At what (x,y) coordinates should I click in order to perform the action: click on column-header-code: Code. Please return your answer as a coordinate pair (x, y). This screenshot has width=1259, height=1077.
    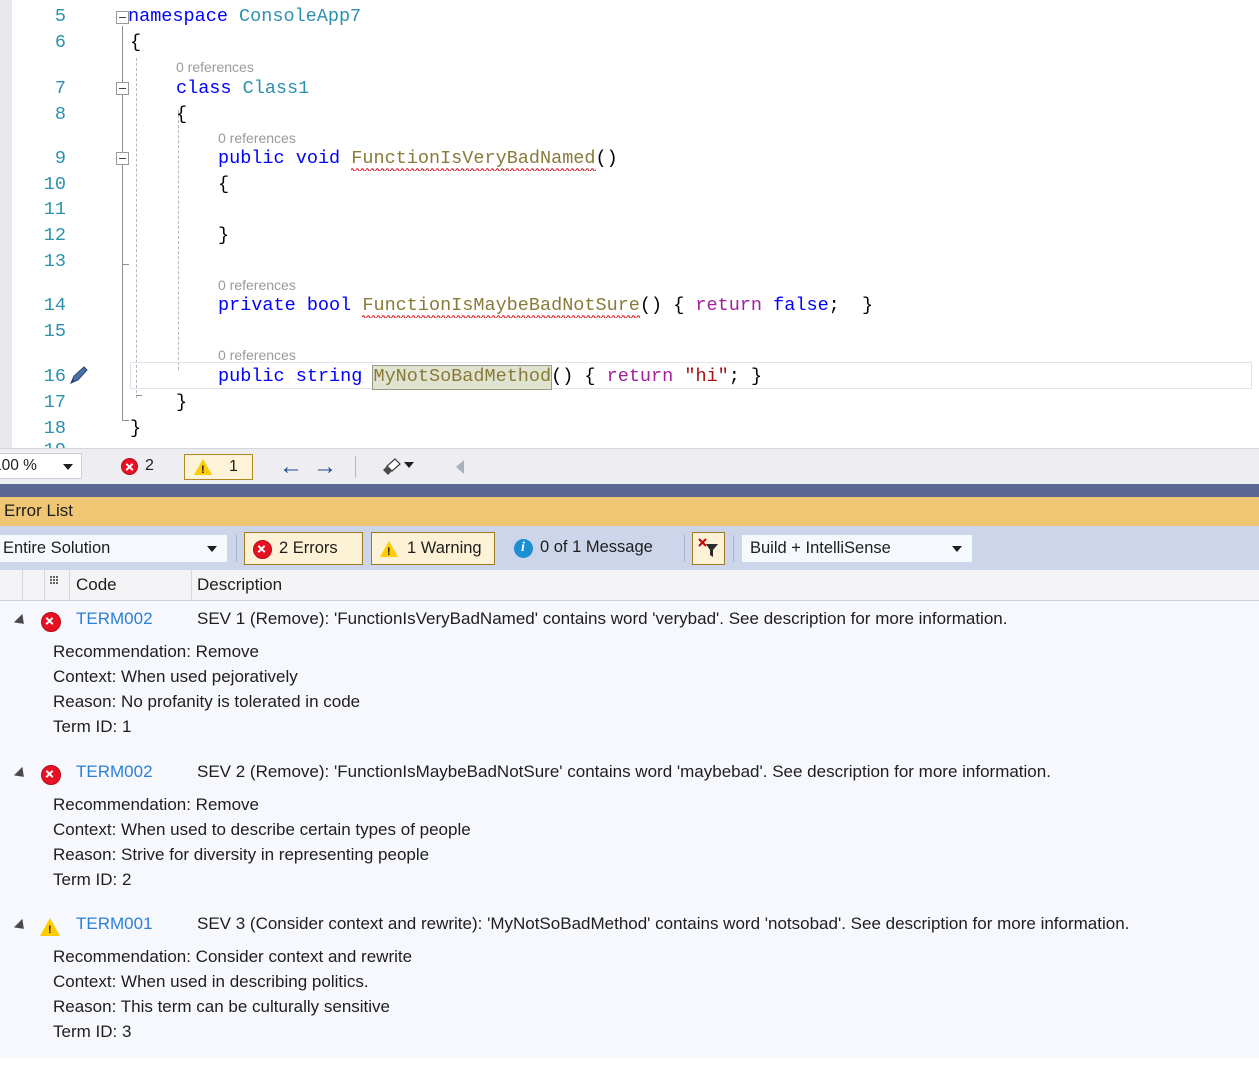
    Looking at the image, I should click on (96, 585).